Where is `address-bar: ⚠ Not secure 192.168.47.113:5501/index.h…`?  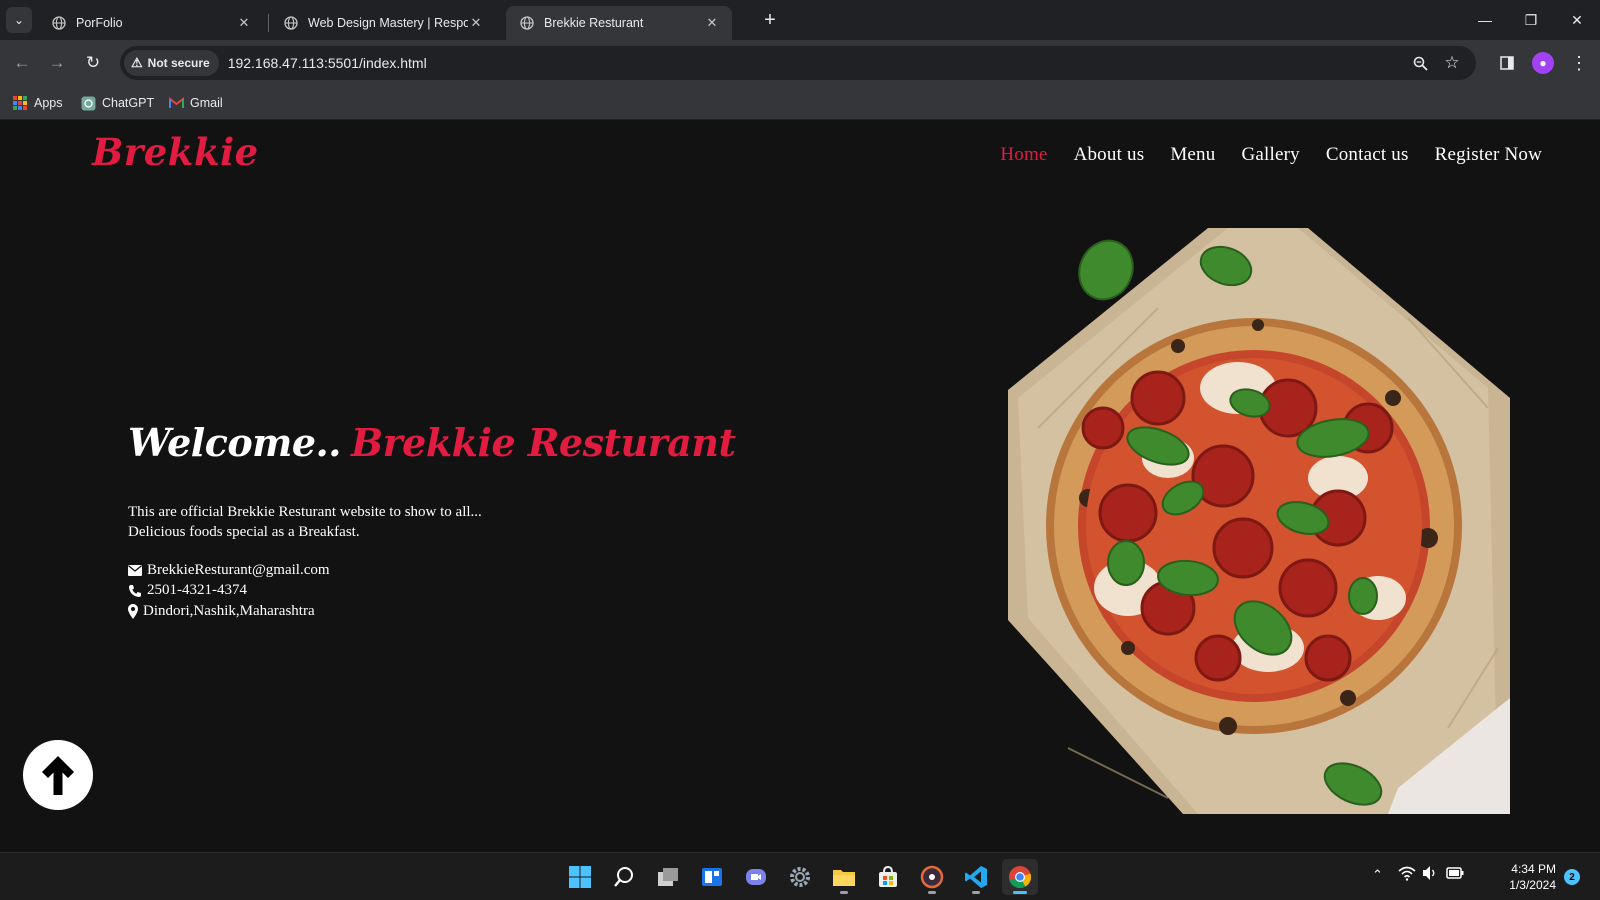
address-bar: ⚠ Not secure 192.168.47.113:5501/index.h… is located at coordinates (798, 63).